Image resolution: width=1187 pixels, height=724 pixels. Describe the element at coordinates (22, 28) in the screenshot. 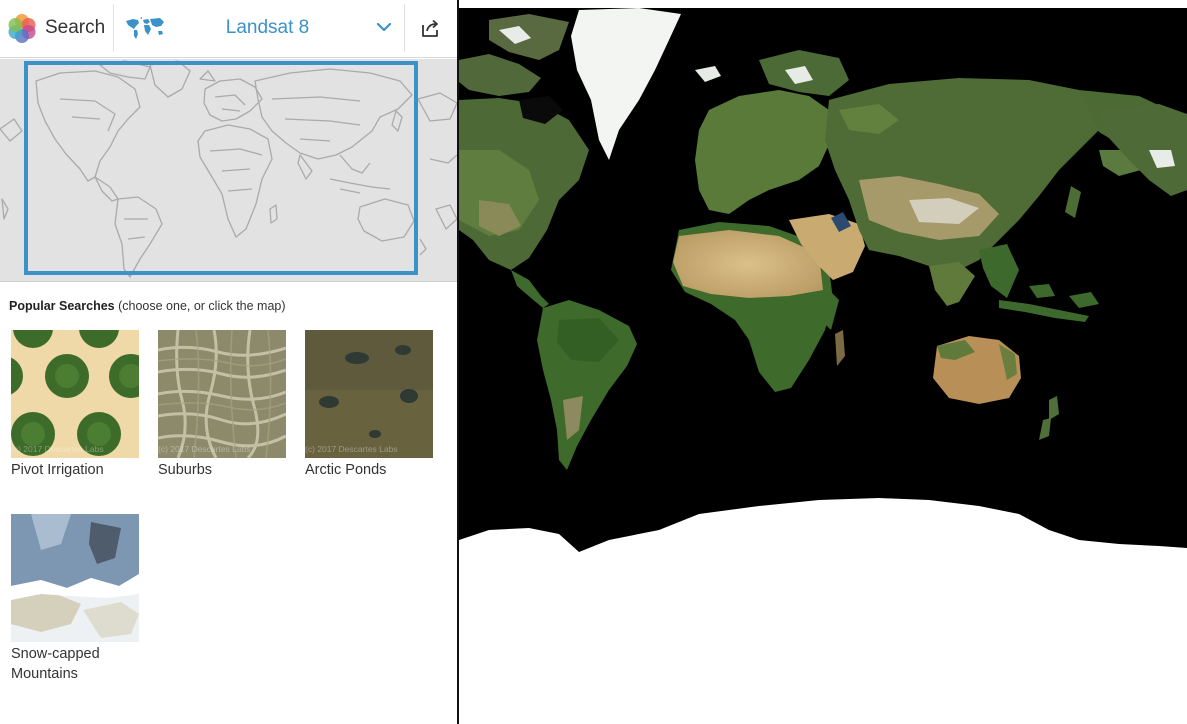

I see `descartes-labs-logo-icon` at that location.